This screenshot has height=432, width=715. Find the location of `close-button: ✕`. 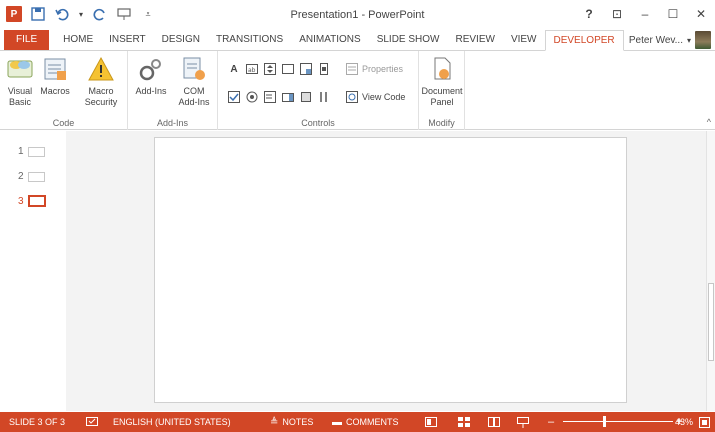

close-button: ✕ is located at coordinates (701, 14).